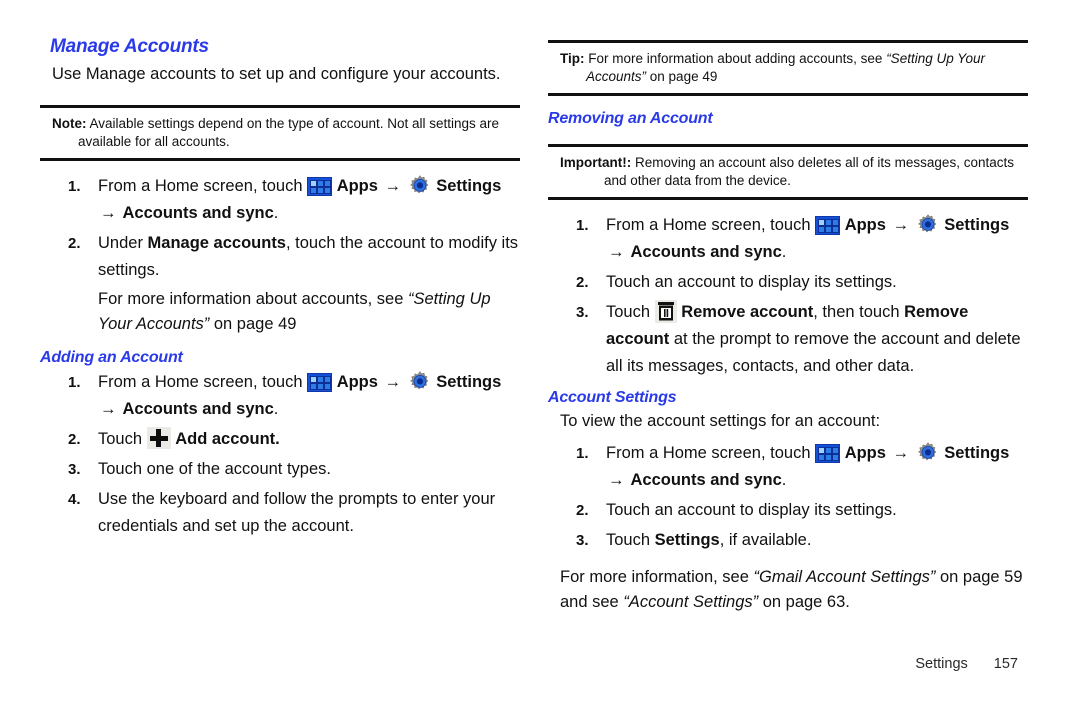 The height and width of the screenshot is (720, 1080). What do you see at coordinates (214, 469) in the screenshot?
I see `step-text: Touch one of the account types.` at bounding box center [214, 469].